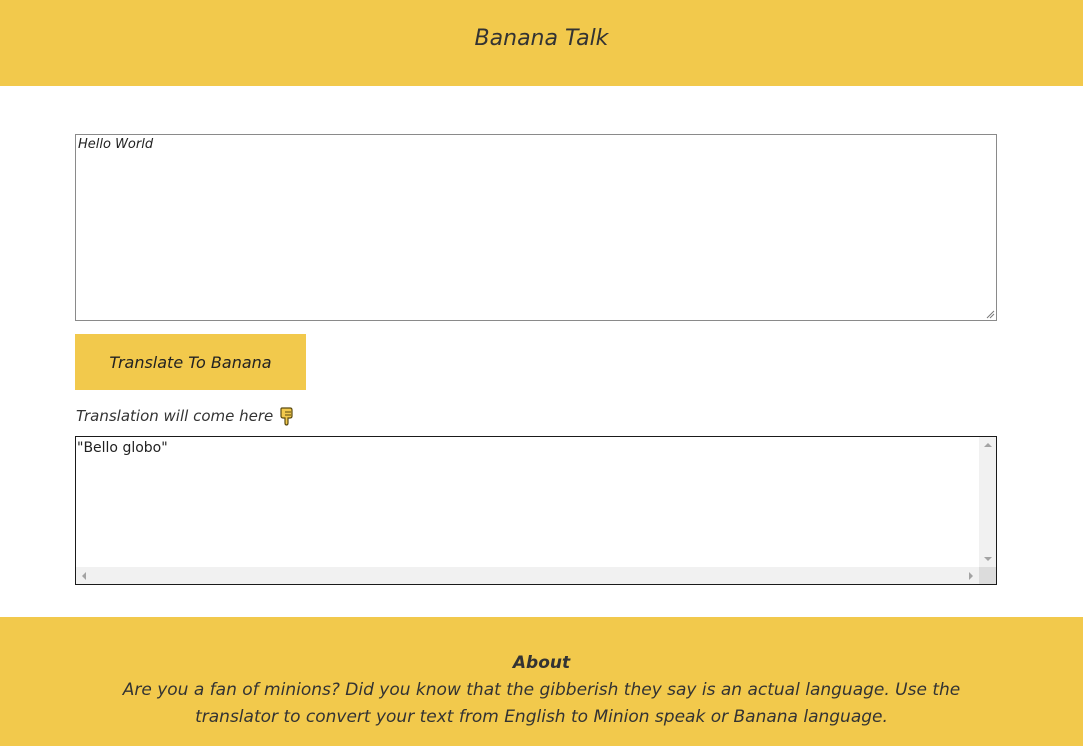 This screenshot has width=1083, height=746. I want to click on about-heading: About, so click(541, 663).